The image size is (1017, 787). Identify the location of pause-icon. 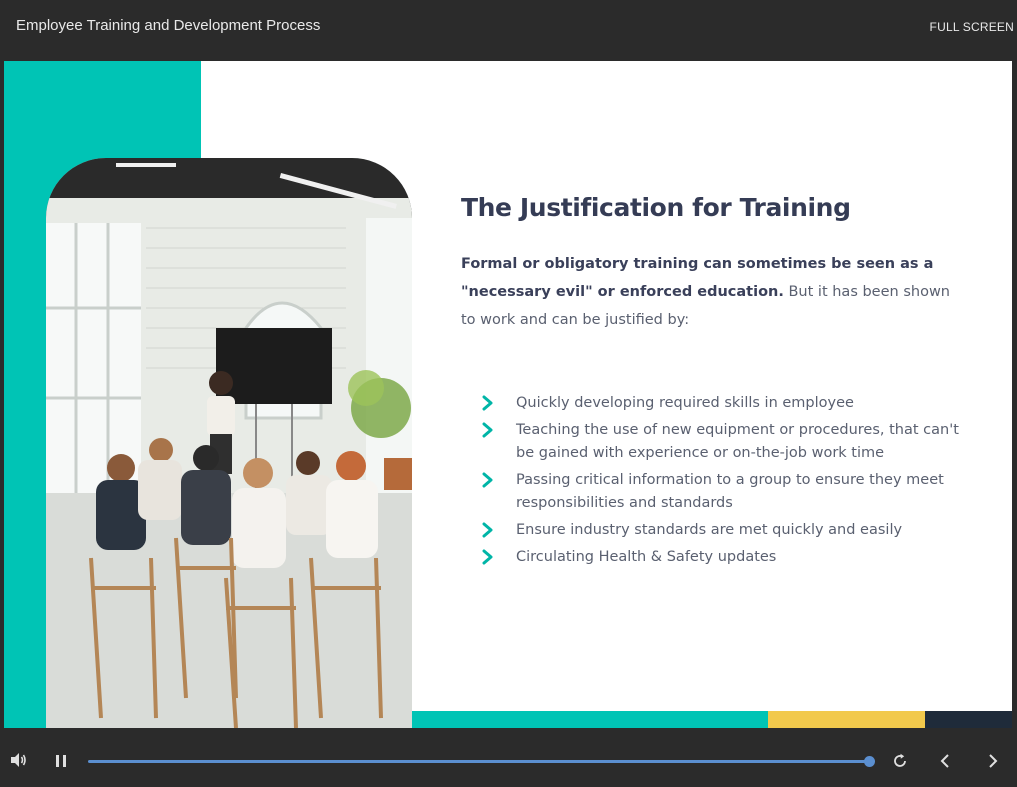
(61, 761).